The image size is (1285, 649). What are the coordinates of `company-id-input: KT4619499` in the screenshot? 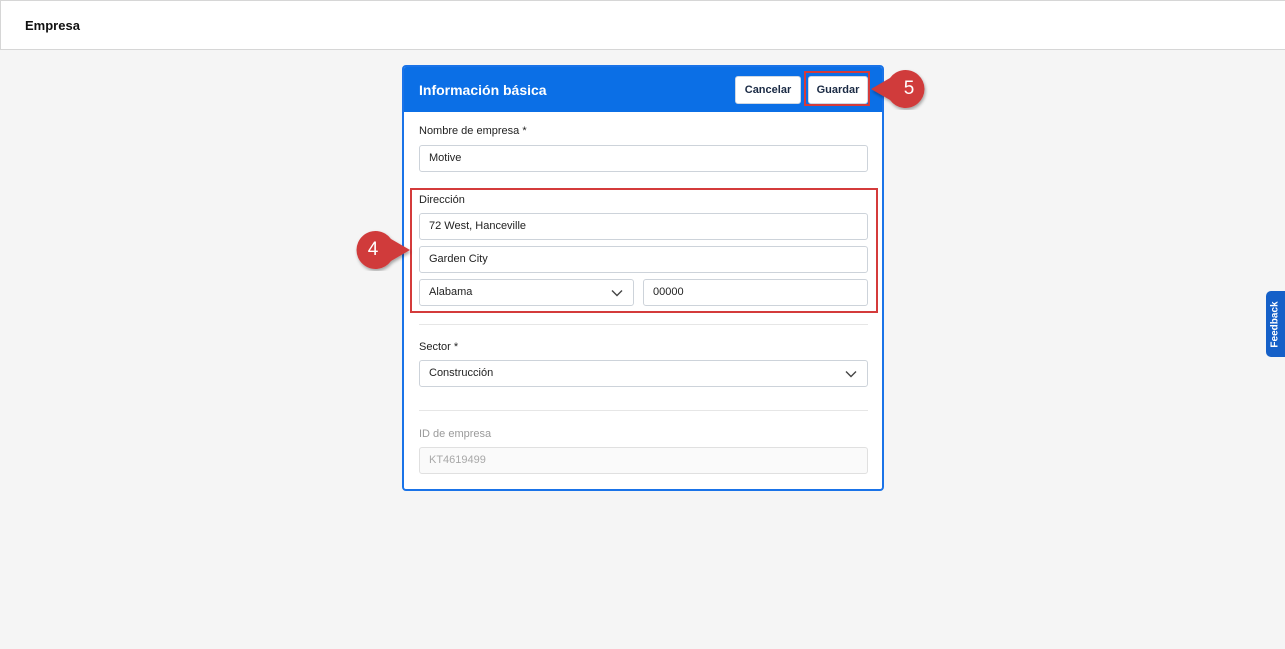 It's located at (643, 460).